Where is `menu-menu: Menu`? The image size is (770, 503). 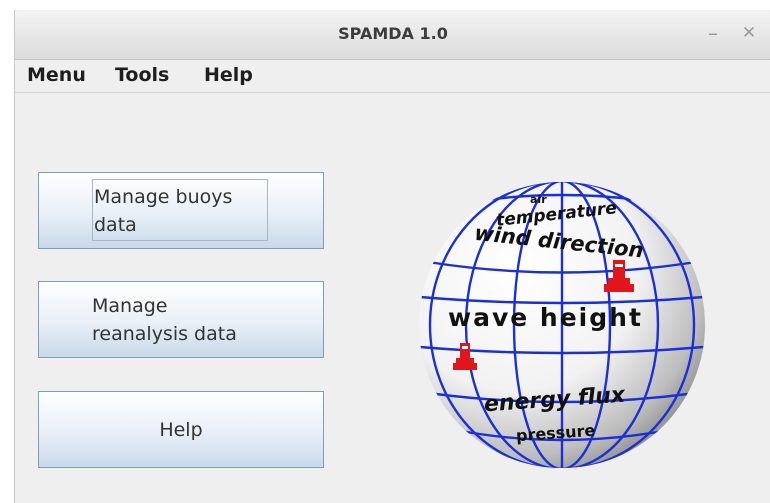
menu-menu: Menu is located at coordinates (56, 75).